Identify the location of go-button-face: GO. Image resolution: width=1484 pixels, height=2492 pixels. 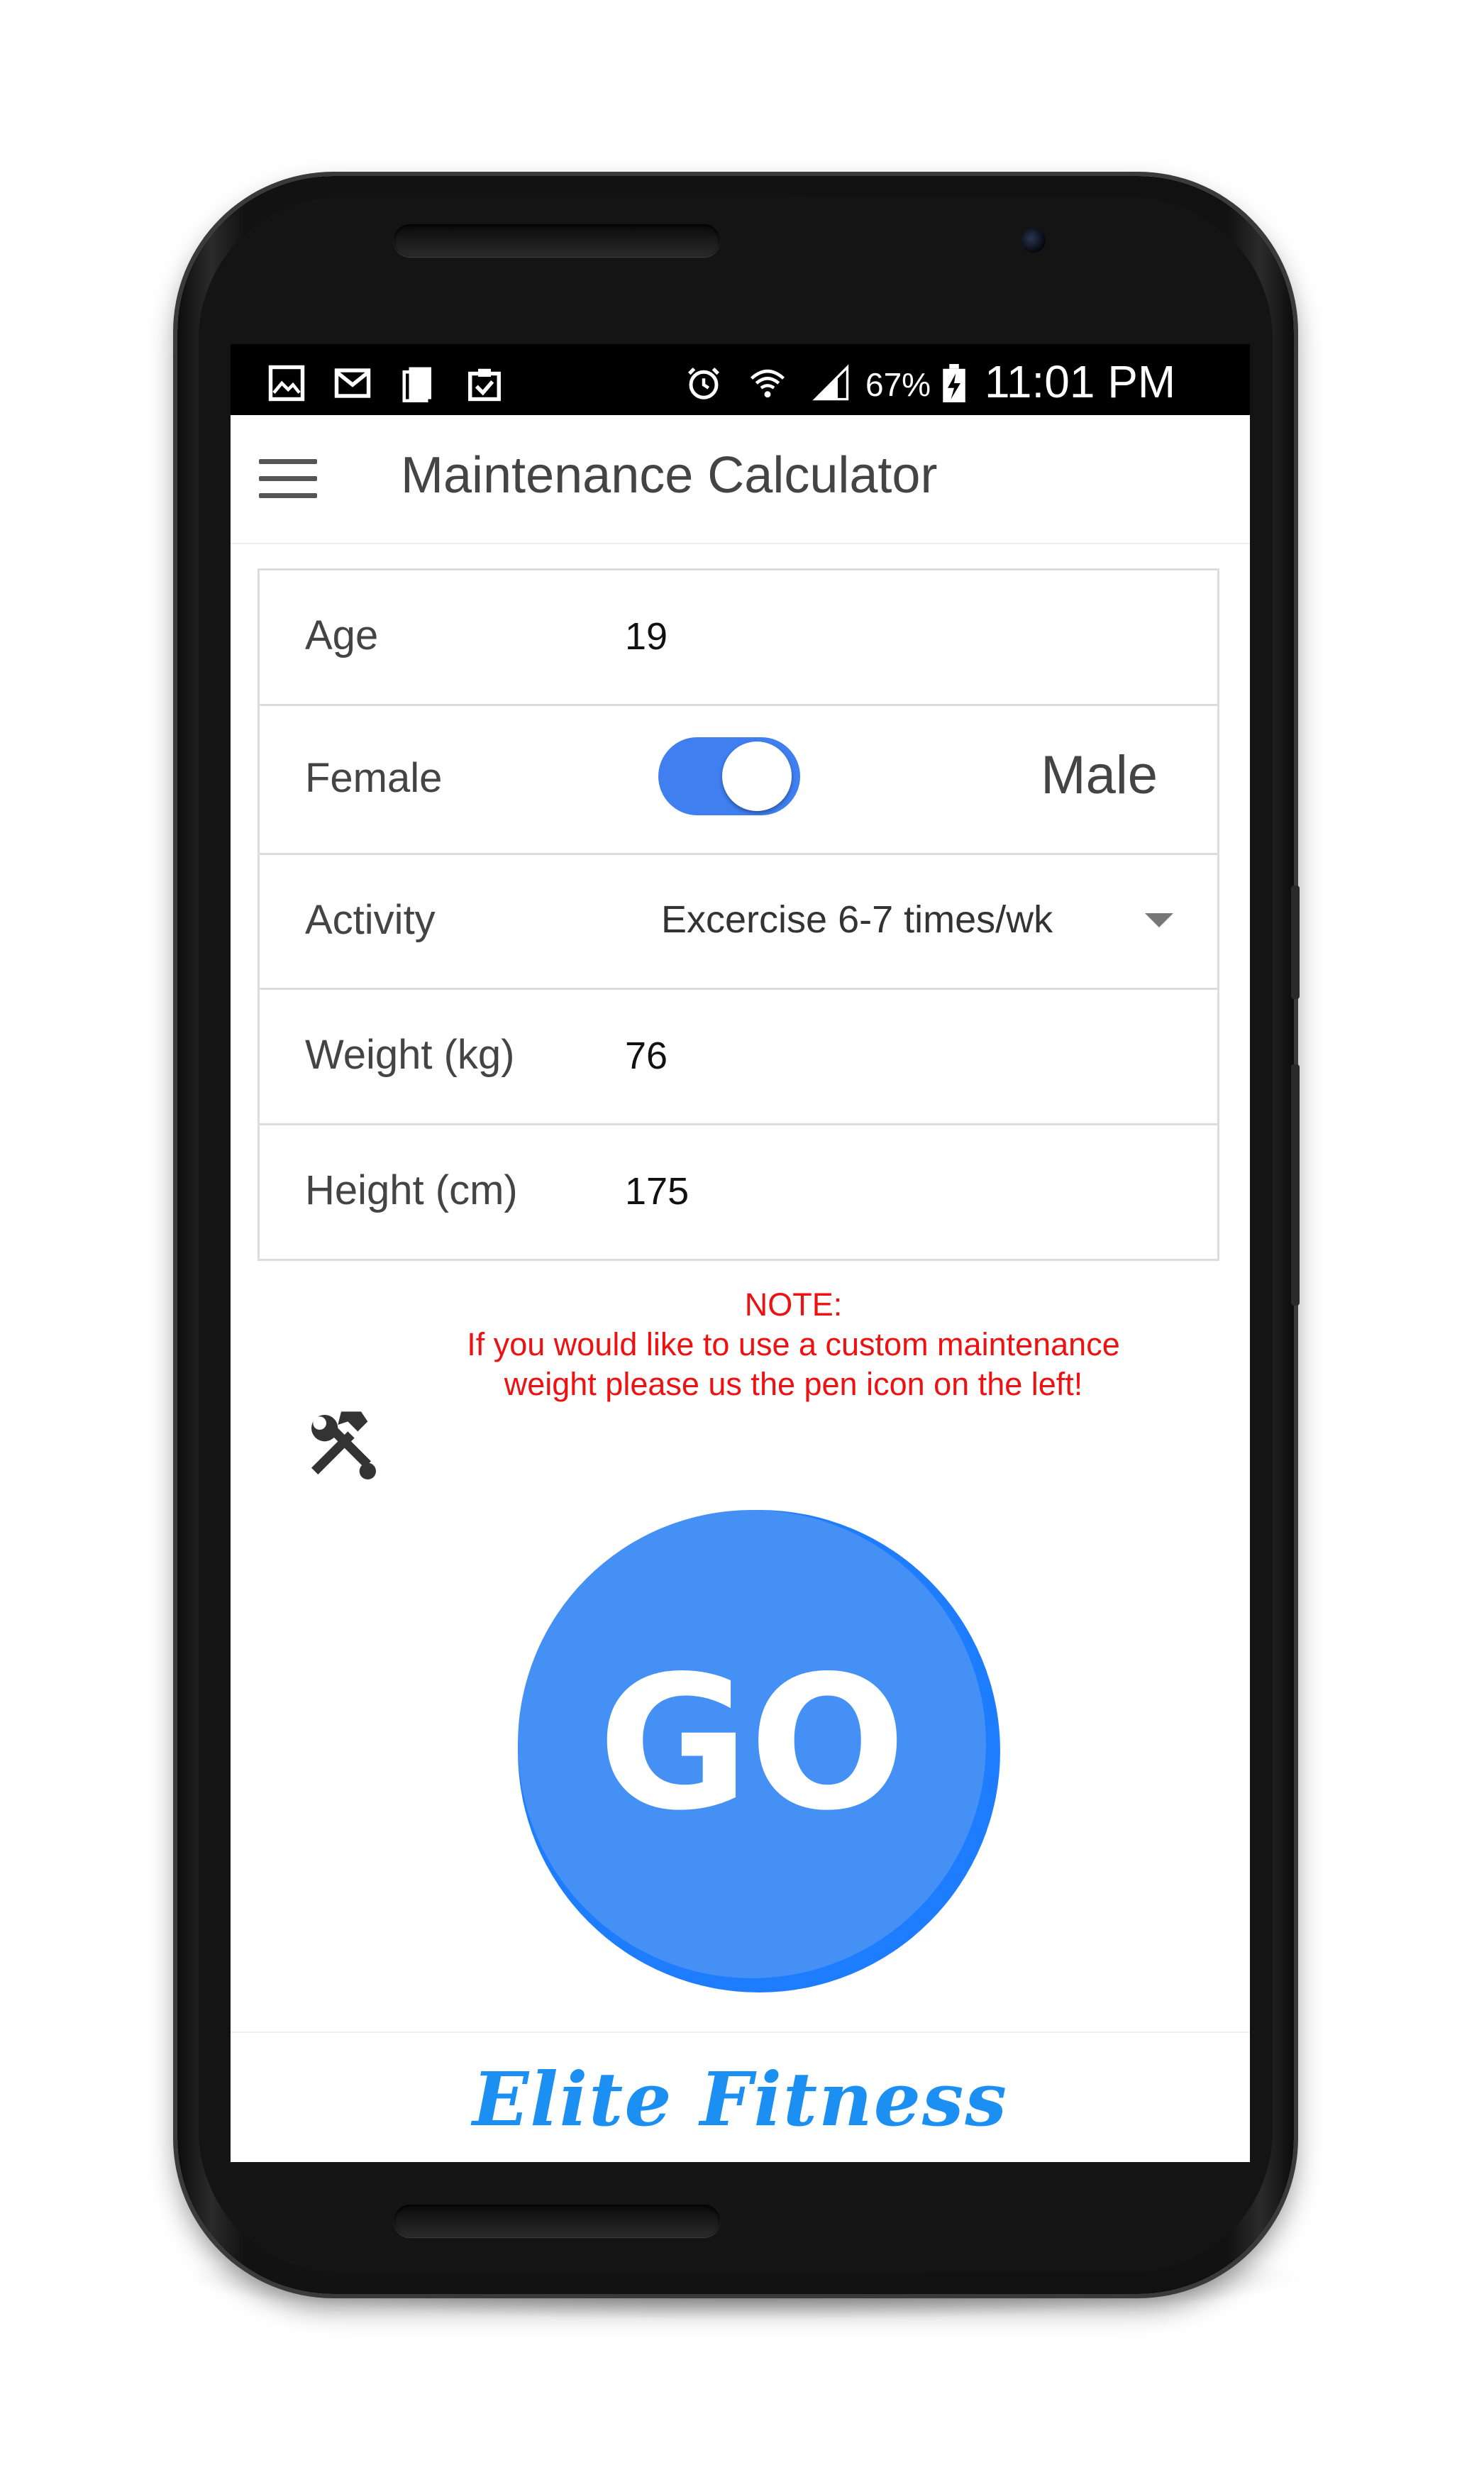
(752, 1744).